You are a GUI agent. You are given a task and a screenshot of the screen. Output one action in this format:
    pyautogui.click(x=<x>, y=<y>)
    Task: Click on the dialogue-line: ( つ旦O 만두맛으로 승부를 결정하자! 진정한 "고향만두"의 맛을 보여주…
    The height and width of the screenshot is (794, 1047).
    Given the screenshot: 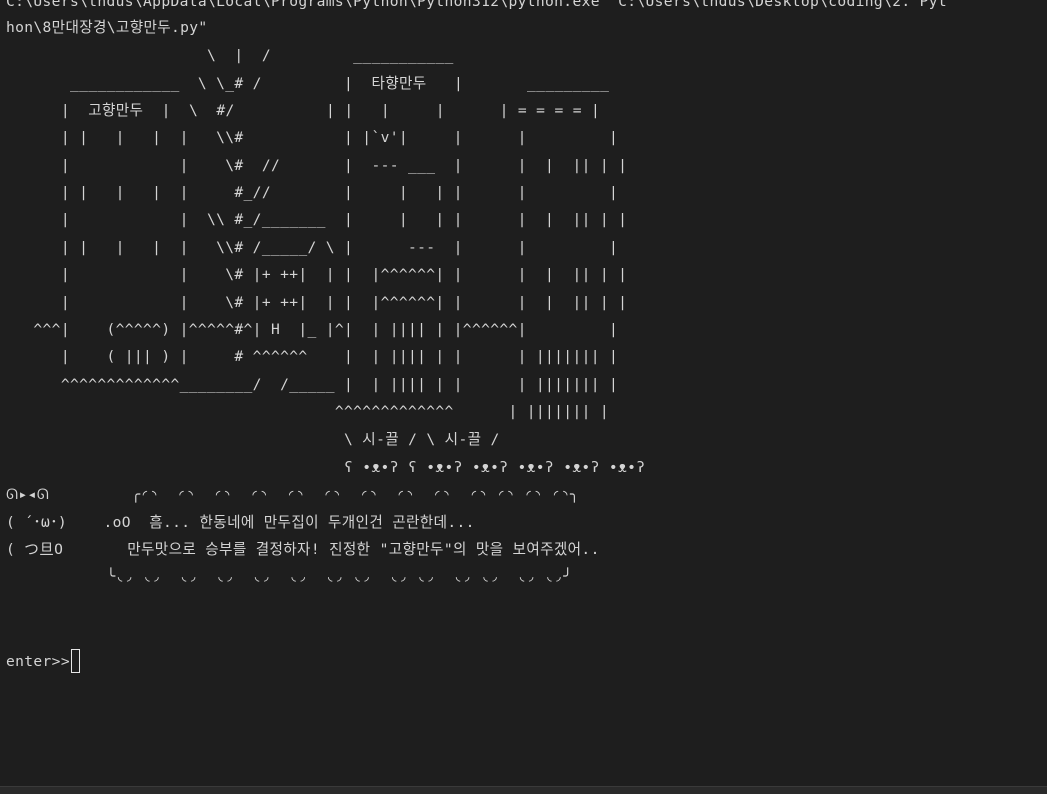 What is the action you would take?
    pyautogui.click(x=303, y=549)
    